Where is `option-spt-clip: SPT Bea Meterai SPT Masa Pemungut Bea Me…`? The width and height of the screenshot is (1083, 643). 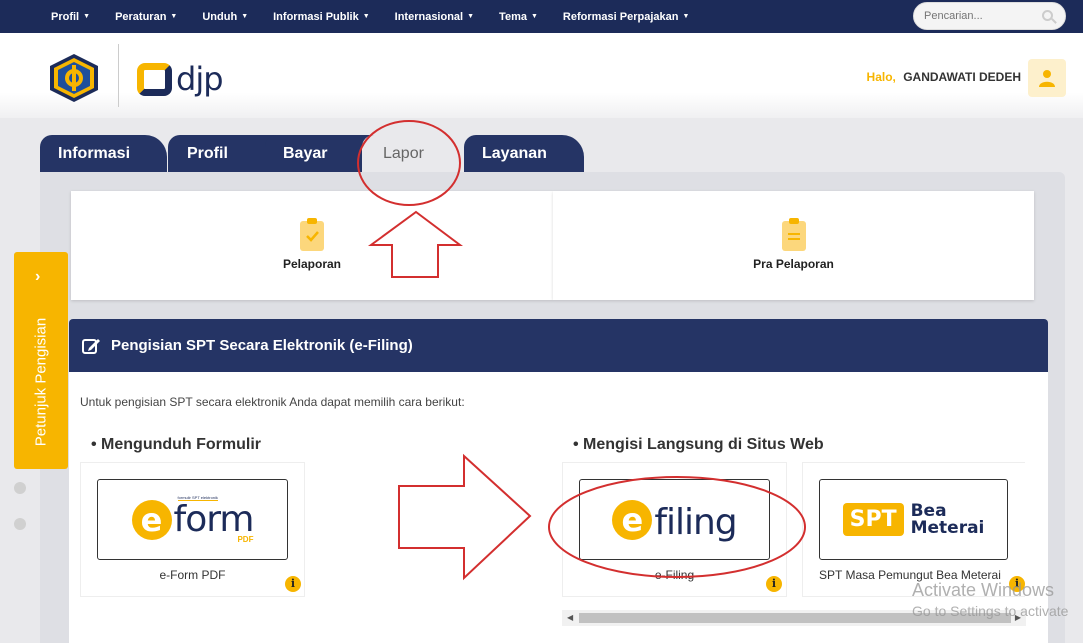 option-spt-clip: SPT Bea Meterai SPT Masa Pemungut Bea Me… is located at coordinates (913, 530).